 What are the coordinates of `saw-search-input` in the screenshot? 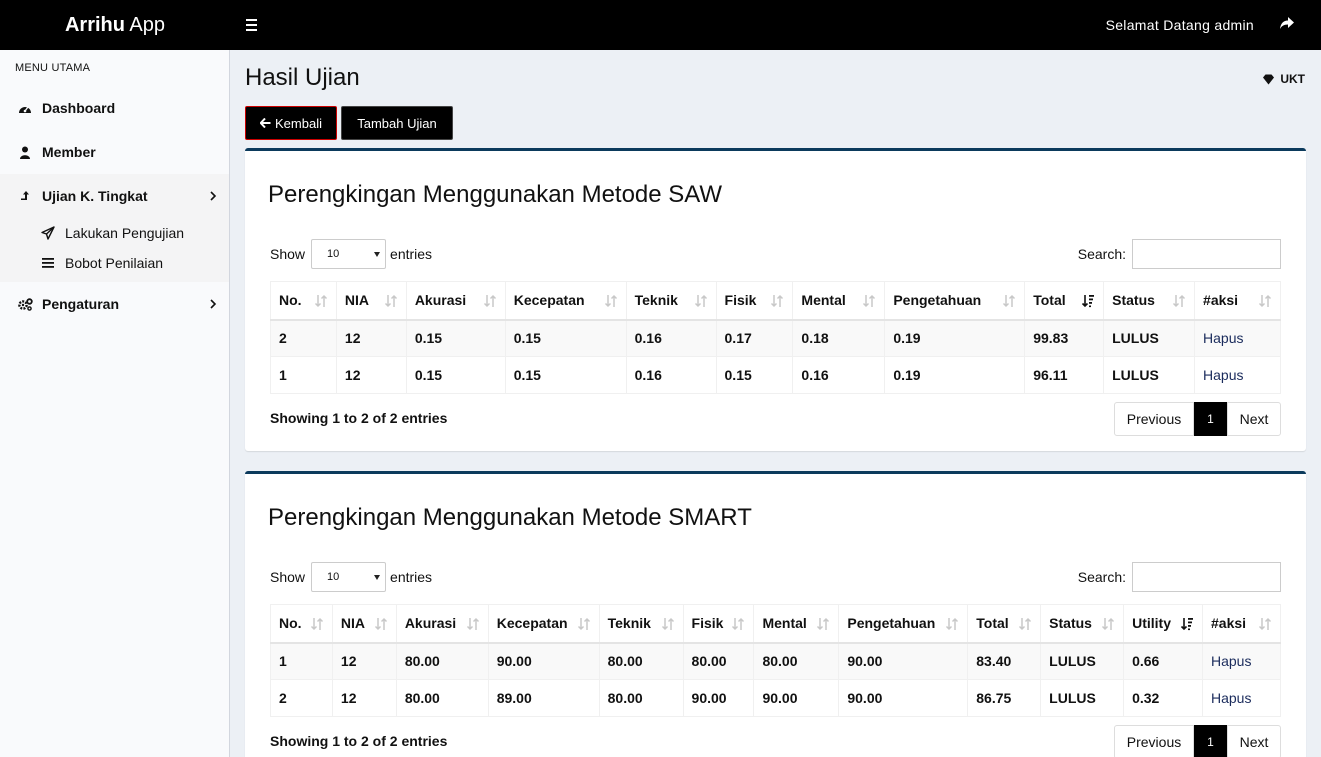 It's located at (1206, 254).